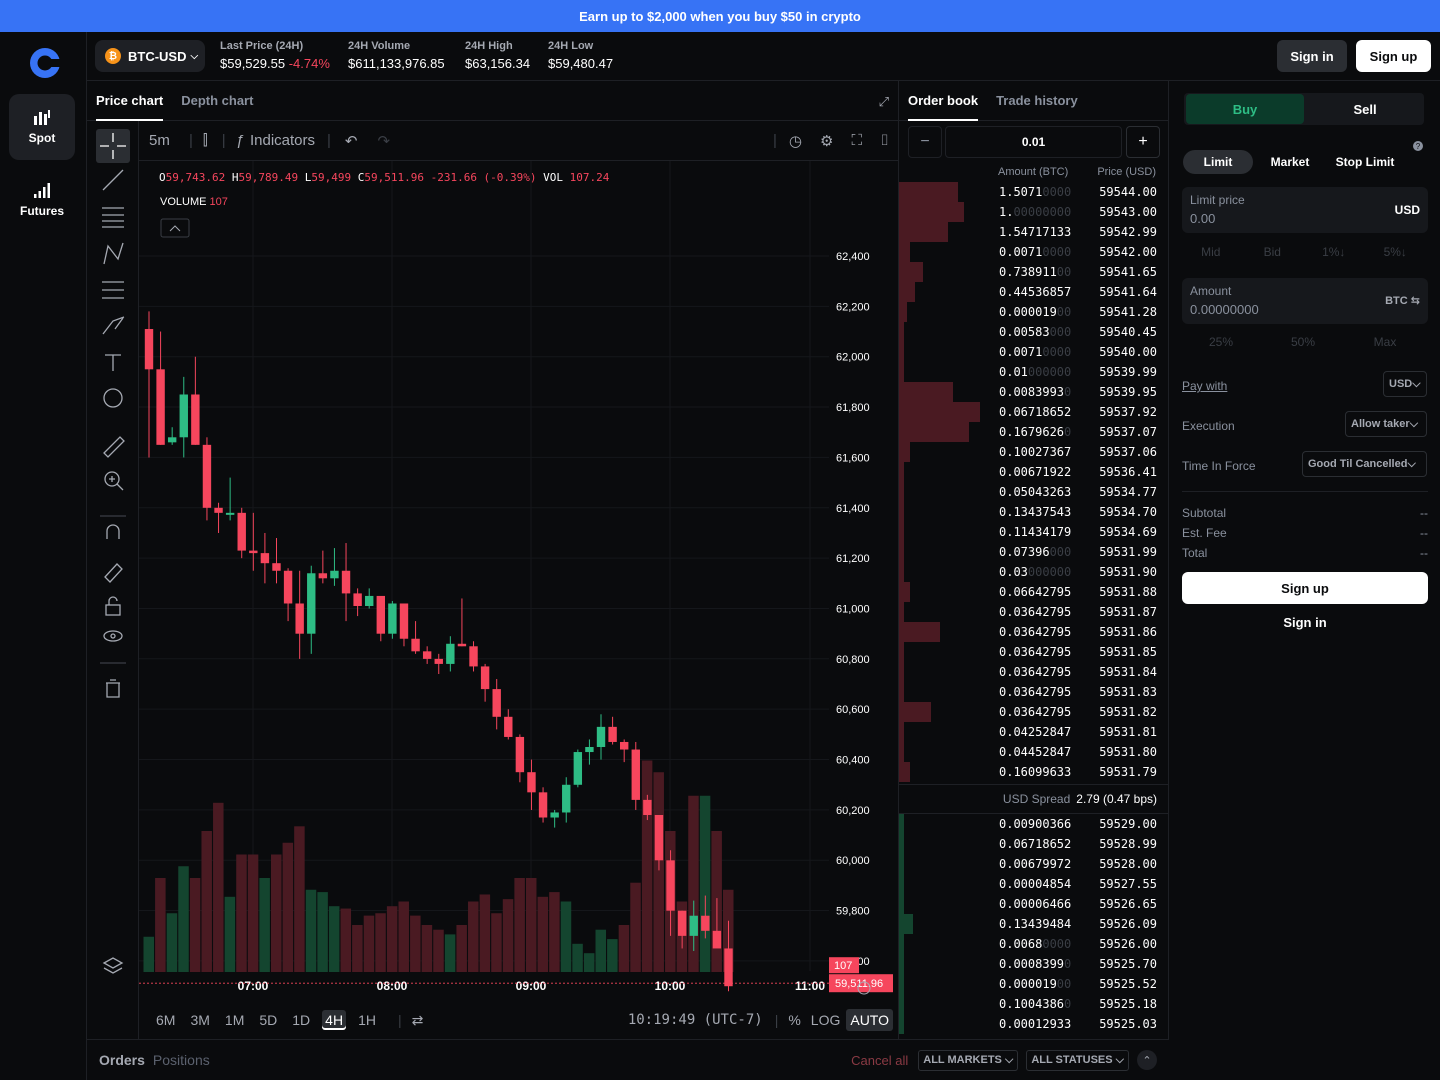 The height and width of the screenshot is (1080, 1440). What do you see at coordinates (1221, 342) in the screenshot?
I see `shortcut-button: 25%` at bounding box center [1221, 342].